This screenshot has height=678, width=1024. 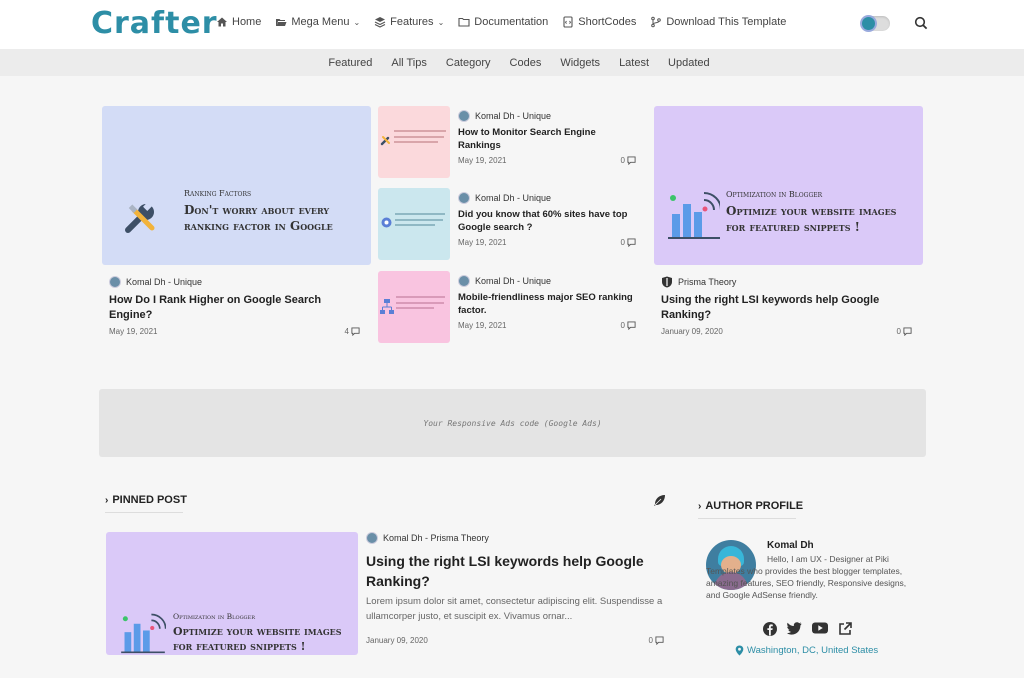 I want to click on comment-count: 4, so click(x=352, y=331).